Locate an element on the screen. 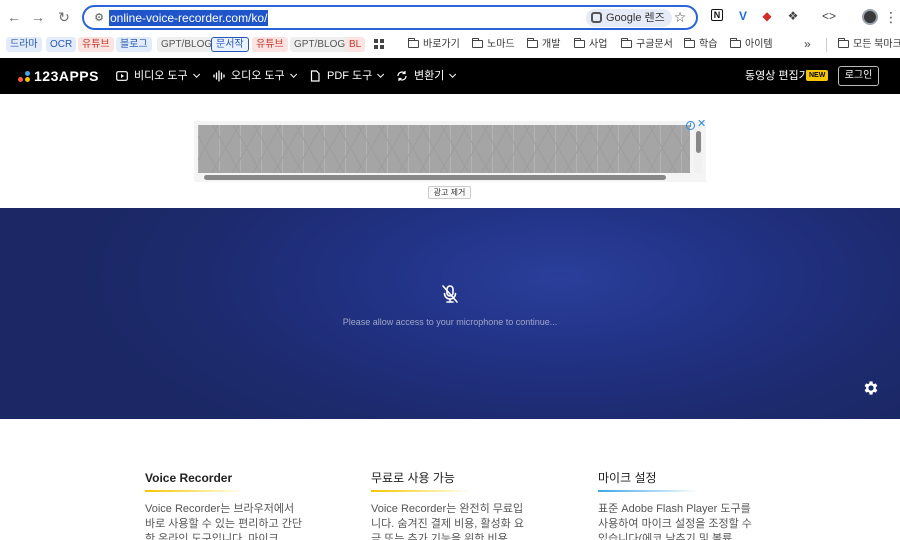  microphone-muted-icon is located at coordinates (450, 294).